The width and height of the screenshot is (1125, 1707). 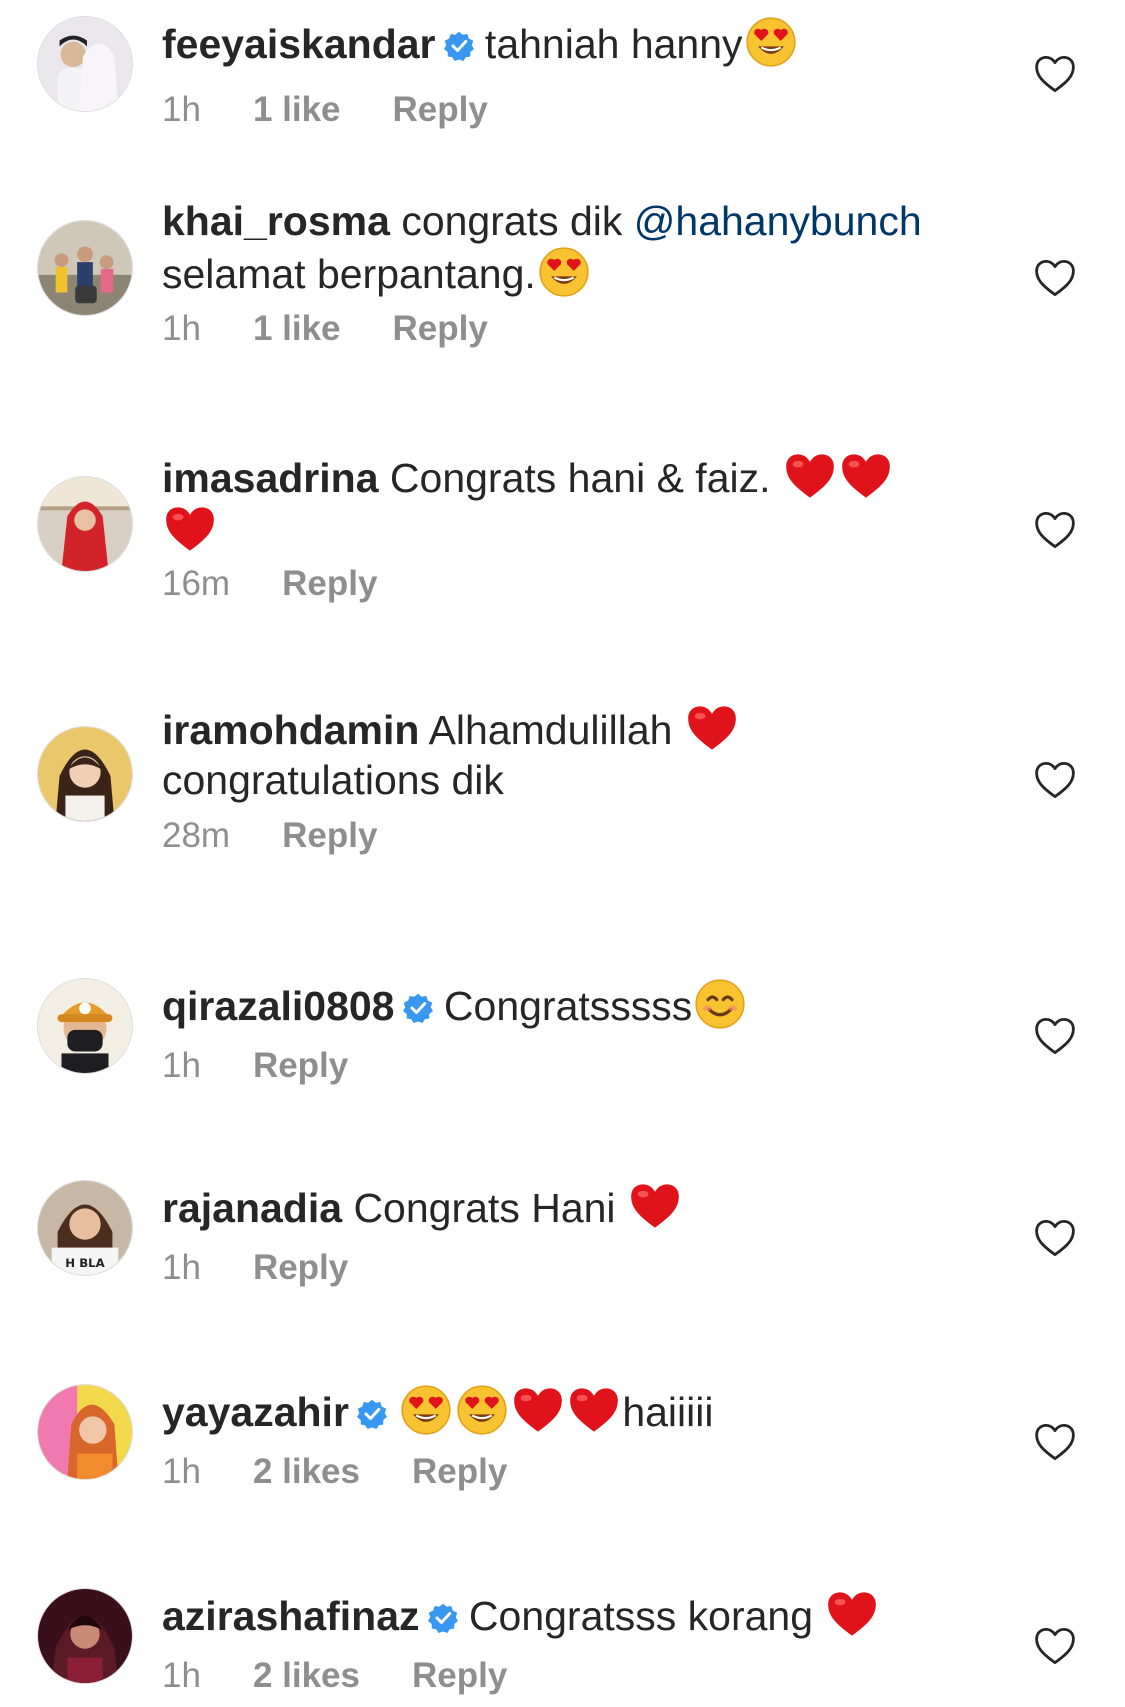 What do you see at coordinates (196, 583) in the screenshot?
I see `timestamp: 16m` at bounding box center [196, 583].